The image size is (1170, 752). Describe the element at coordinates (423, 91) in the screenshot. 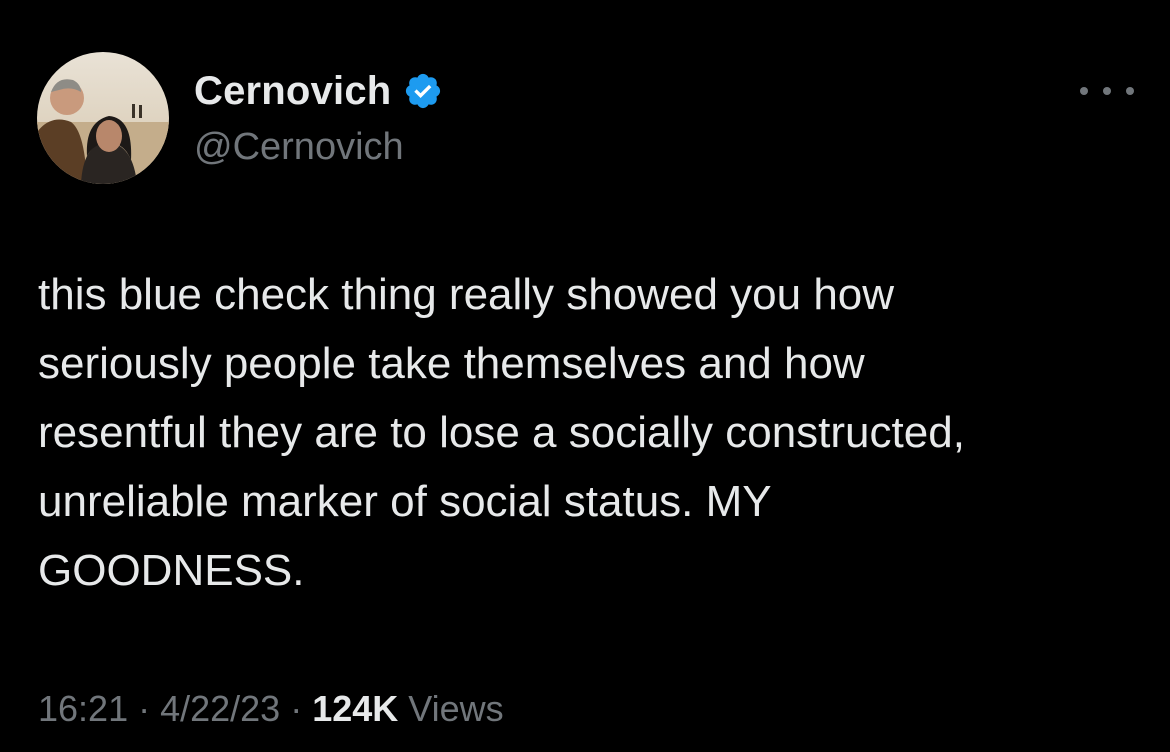

I see `verified-badge-icon` at that location.